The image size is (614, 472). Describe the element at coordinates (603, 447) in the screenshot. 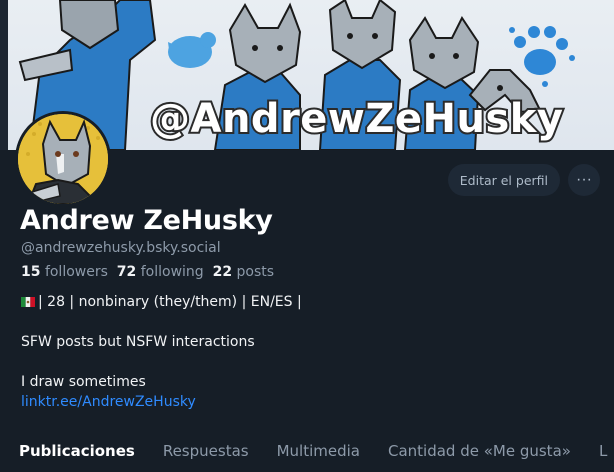

I see `tab-overflow: L` at that location.